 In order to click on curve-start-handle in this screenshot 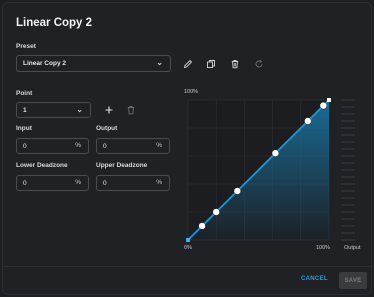, I will do `click(188, 240)`.